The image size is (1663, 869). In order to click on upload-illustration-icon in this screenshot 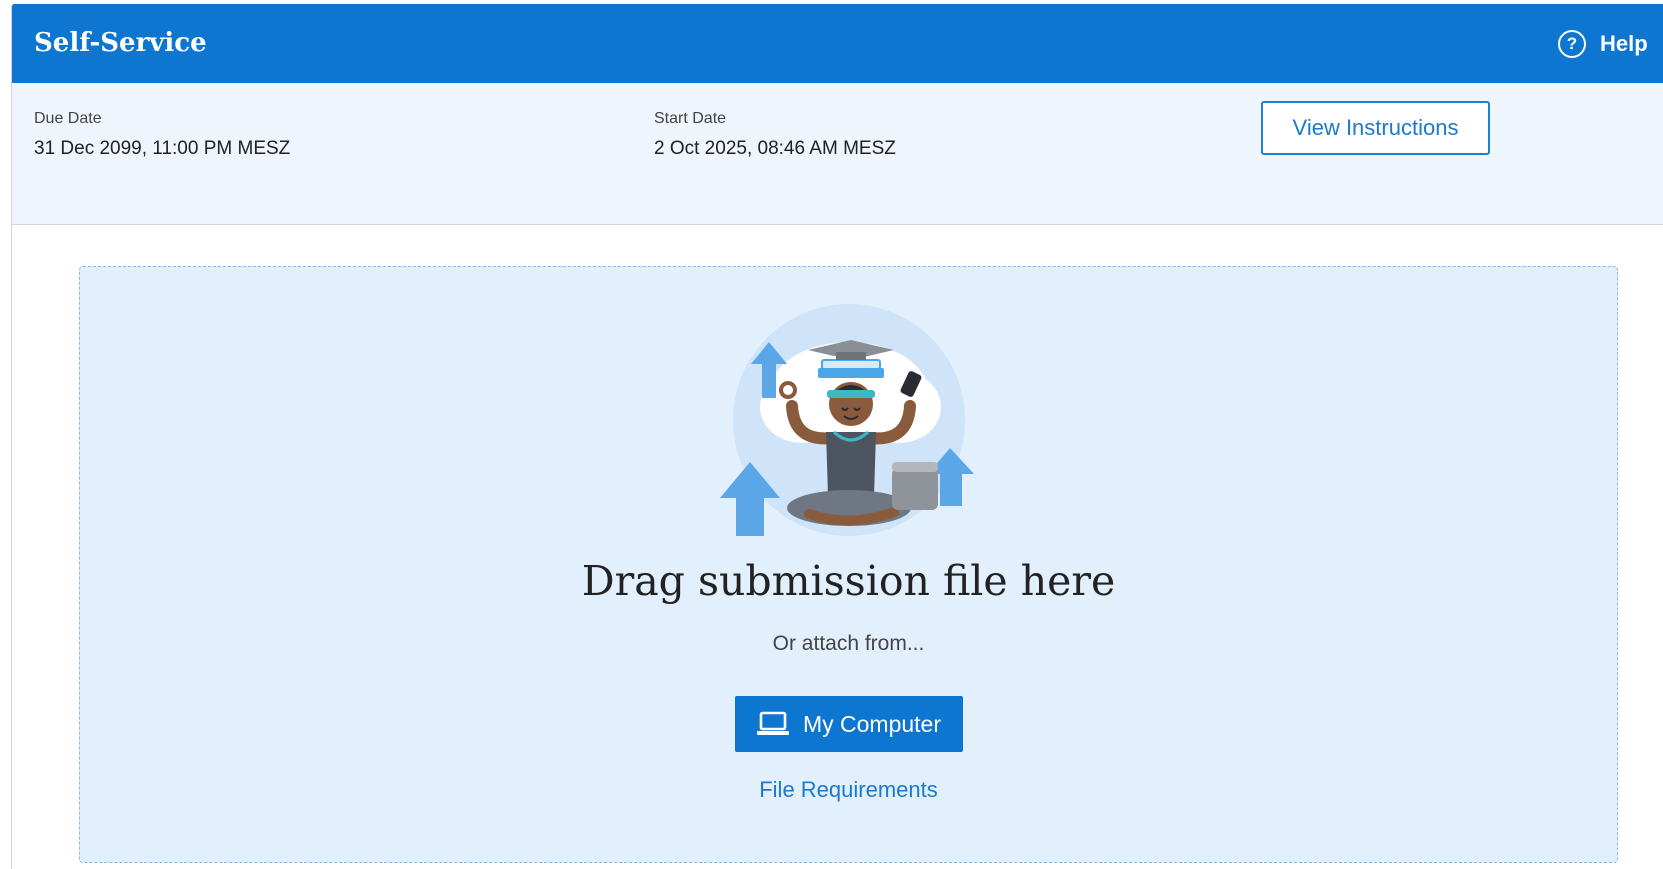, I will do `click(847, 420)`.